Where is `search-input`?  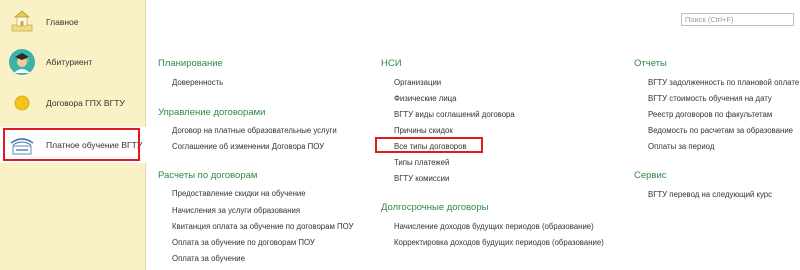 search-input is located at coordinates (737, 19).